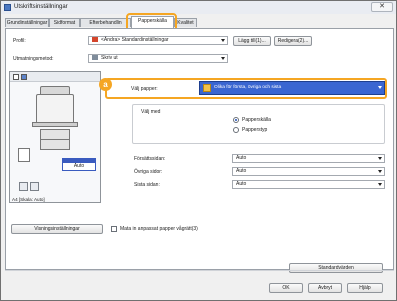  Describe the element at coordinates (41, 7) in the screenshot. I see `window-title: Utskriftsinställningar` at that location.